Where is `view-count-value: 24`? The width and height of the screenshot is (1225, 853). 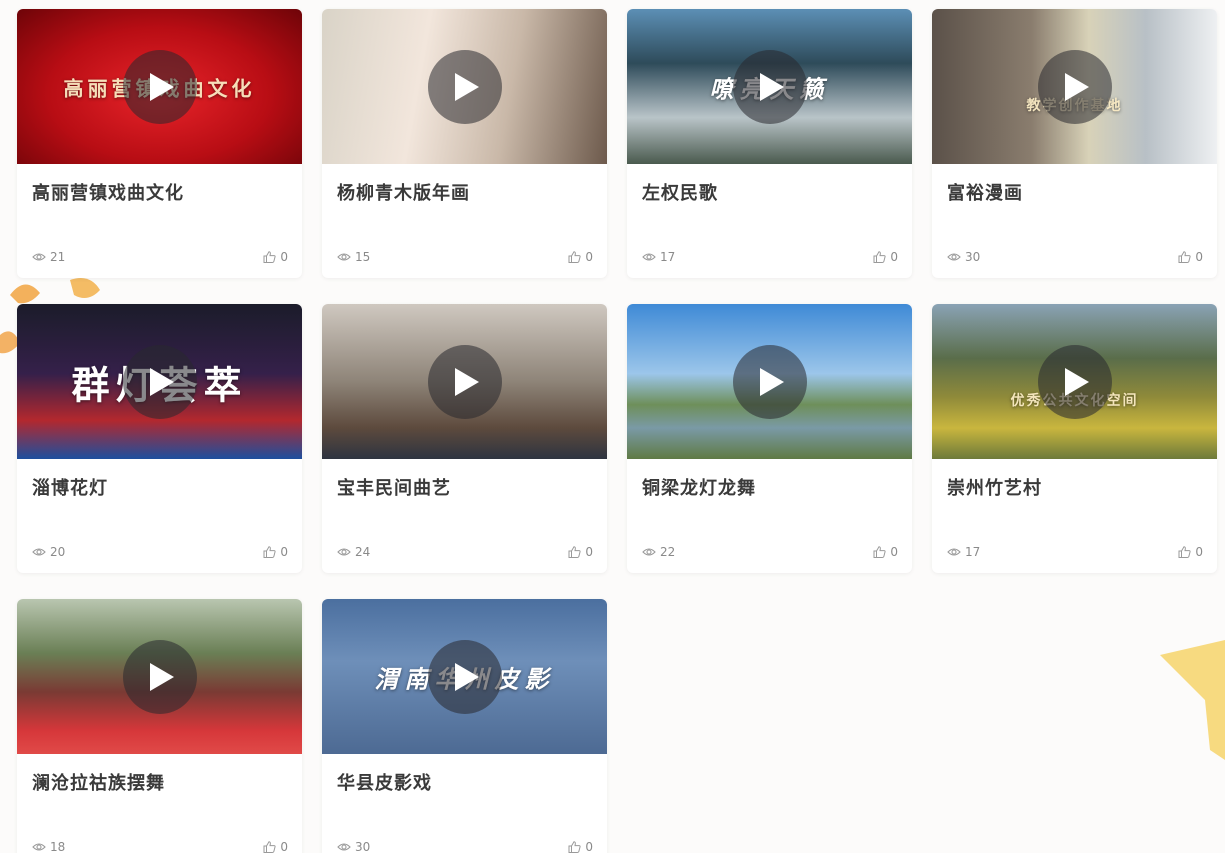
view-count-value: 24 is located at coordinates (363, 552).